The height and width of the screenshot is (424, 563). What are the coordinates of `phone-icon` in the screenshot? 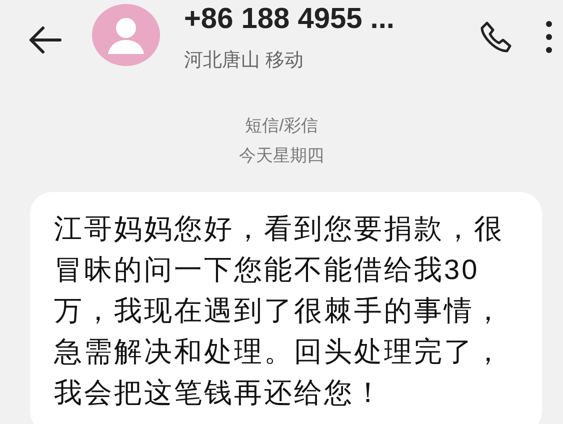 It's located at (496, 37).